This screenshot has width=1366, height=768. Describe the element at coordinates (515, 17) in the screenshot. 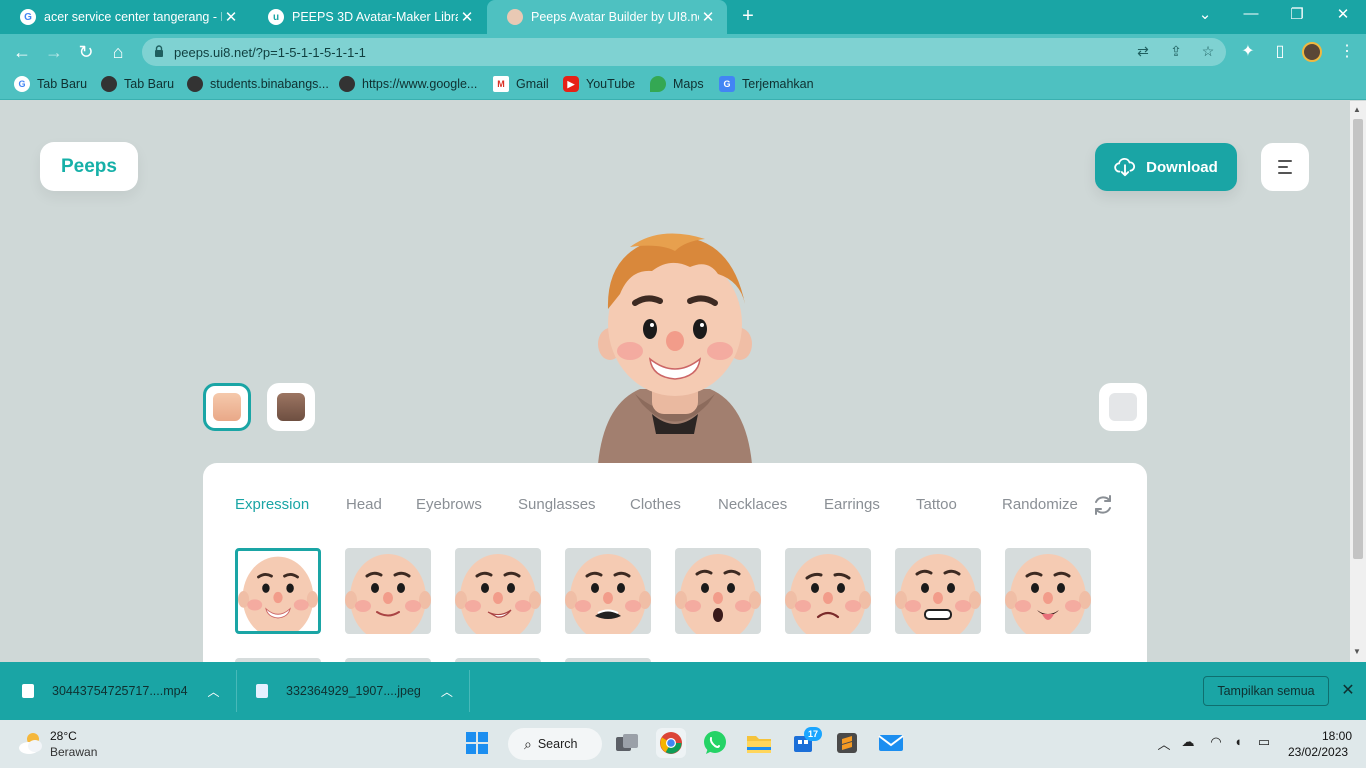

I see `peeps-avatar-icon` at that location.